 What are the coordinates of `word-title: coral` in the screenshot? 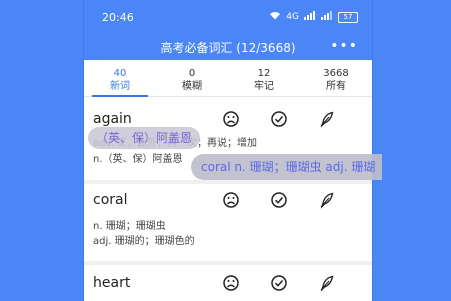 It's located at (110, 200).